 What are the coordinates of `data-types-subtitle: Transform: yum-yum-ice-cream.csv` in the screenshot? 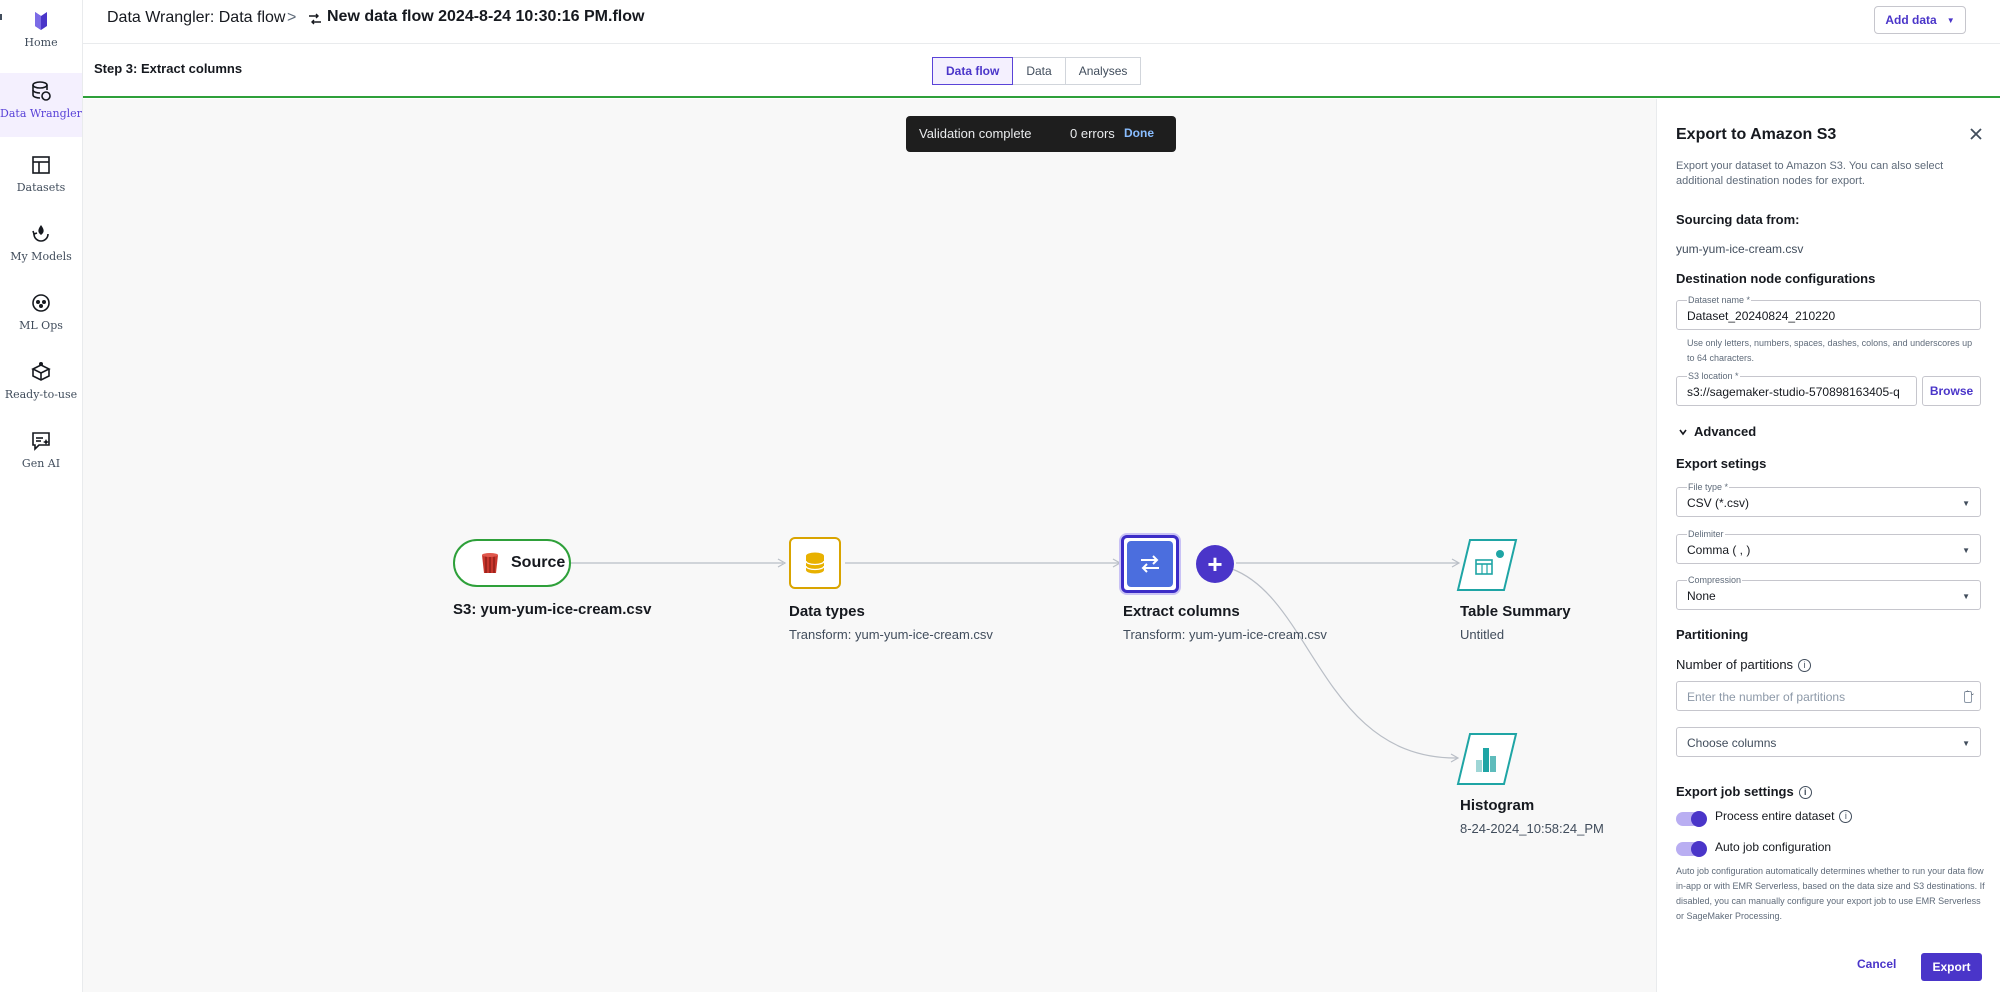 It's located at (891, 634).